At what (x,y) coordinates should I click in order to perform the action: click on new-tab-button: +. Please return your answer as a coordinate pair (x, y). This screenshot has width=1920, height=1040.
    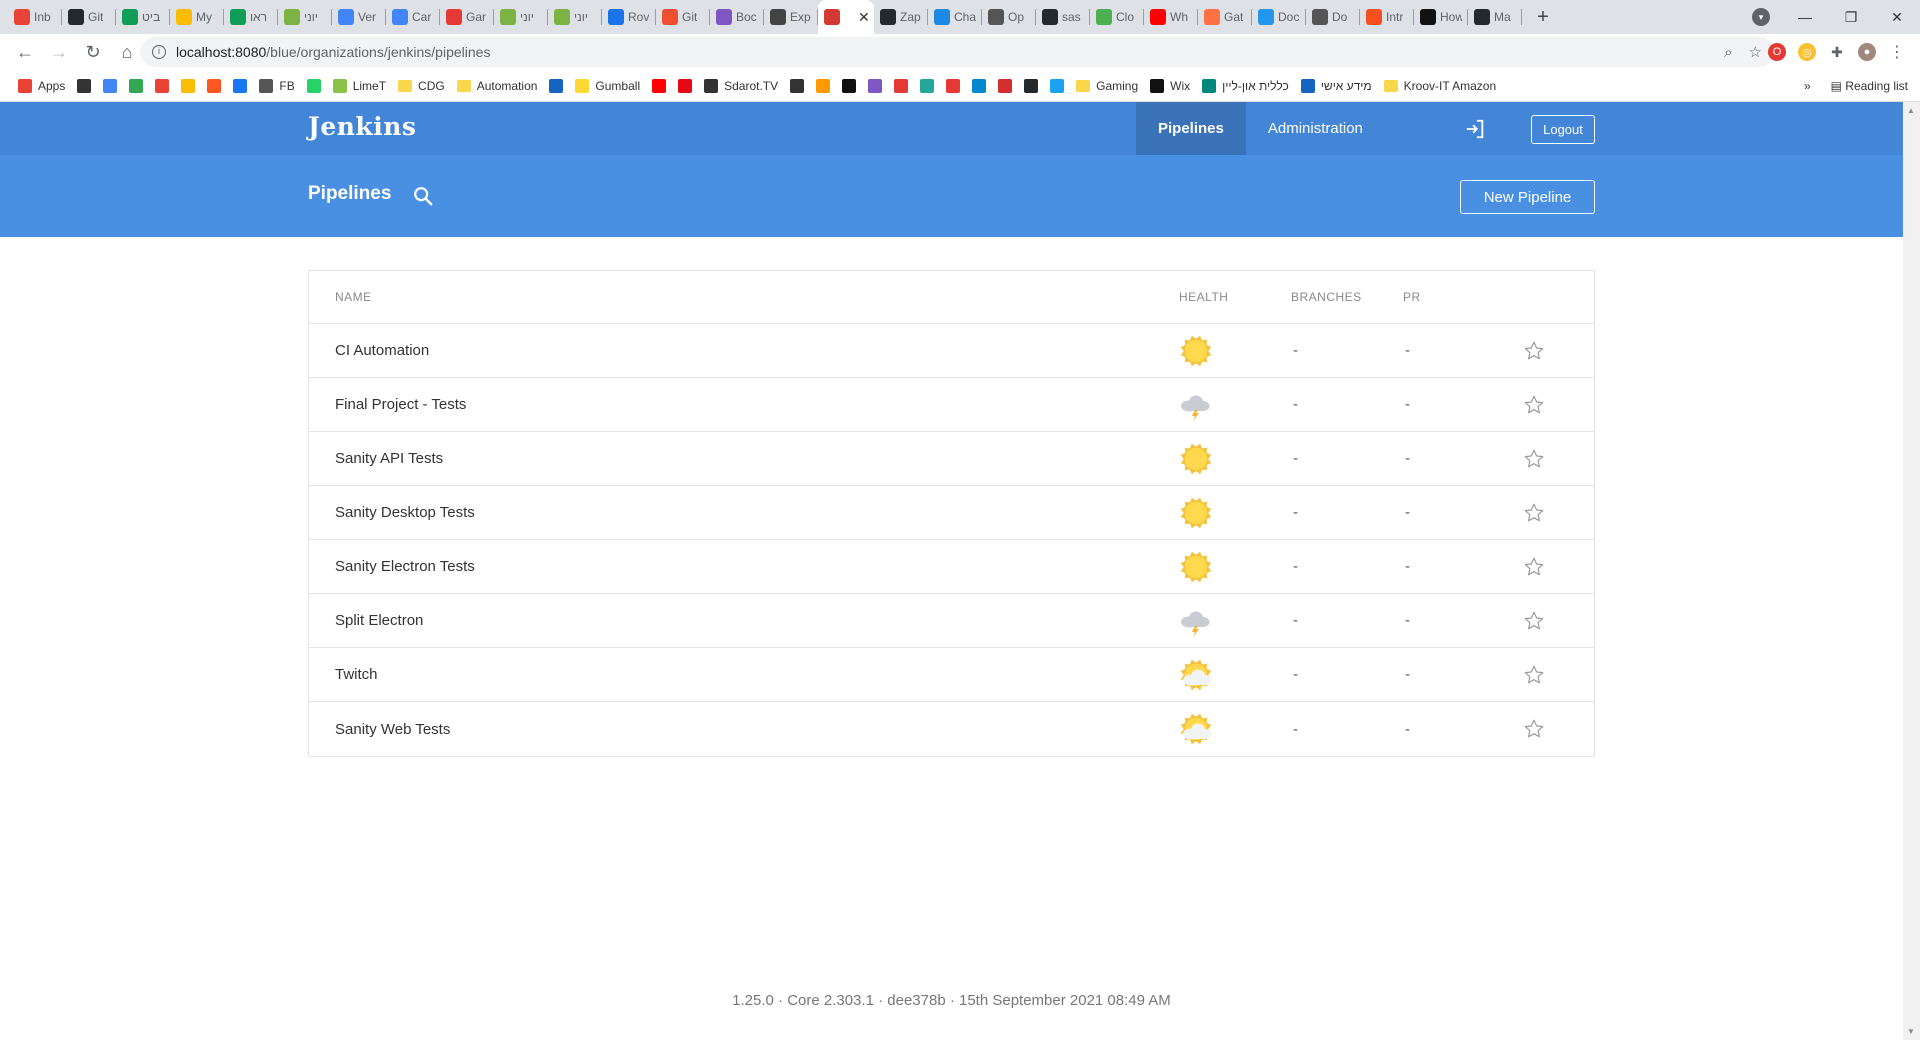
    Looking at the image, I should click on (1543, 17).